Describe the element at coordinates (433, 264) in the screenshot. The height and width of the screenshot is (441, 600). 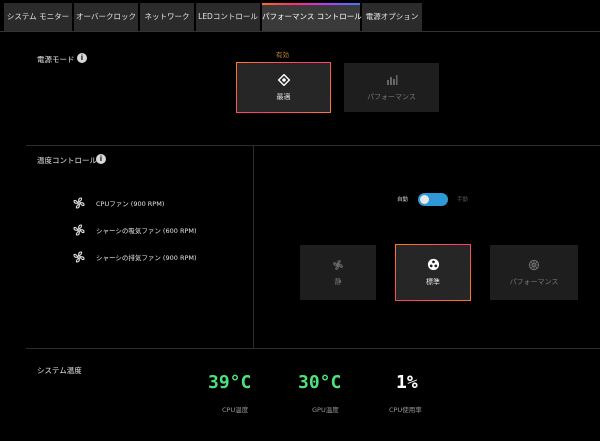
I see `balanced-icon` at that location.